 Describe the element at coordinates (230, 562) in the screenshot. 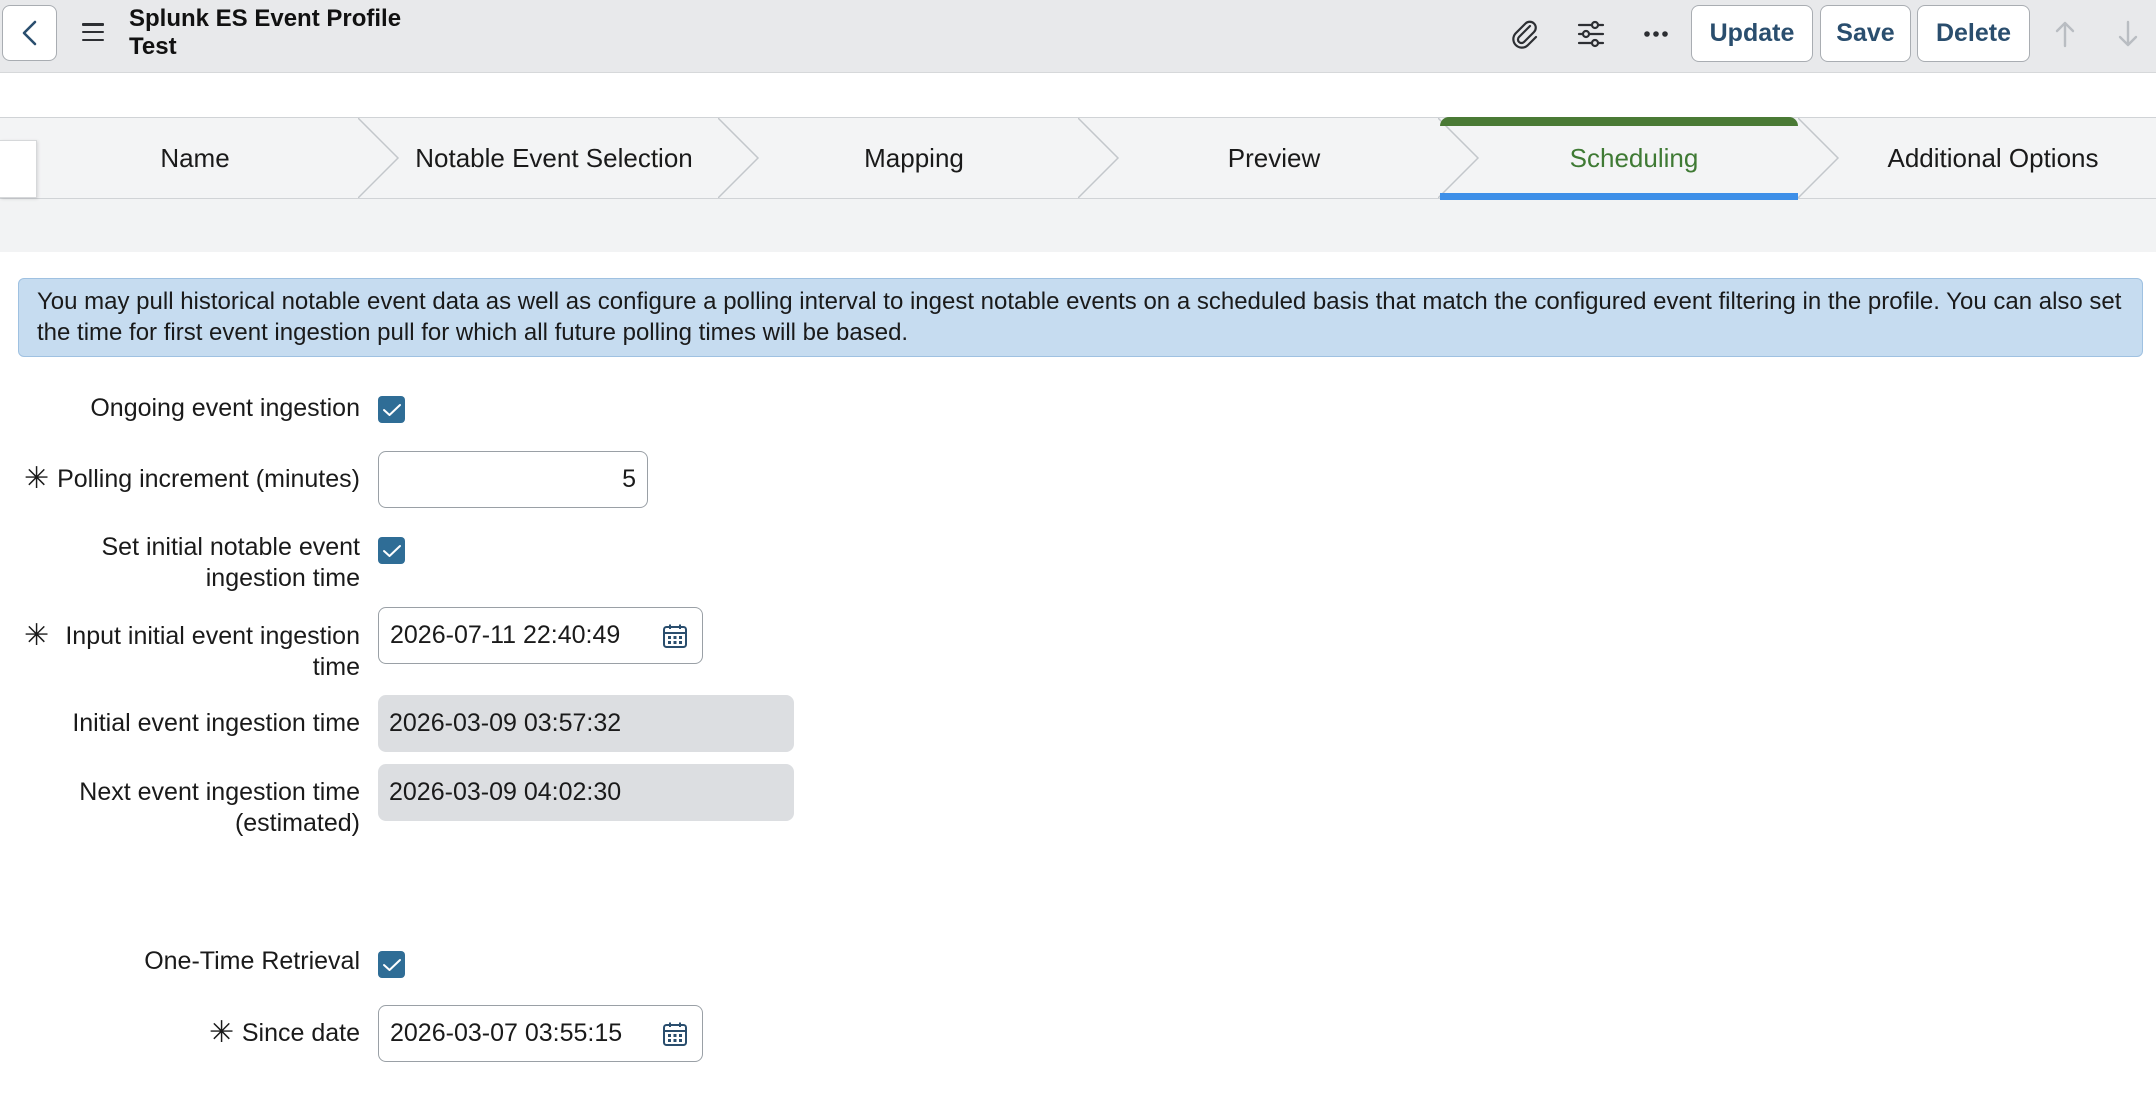

I see `set-initial-time-label: Set initial notable event ingestion time` at that location.